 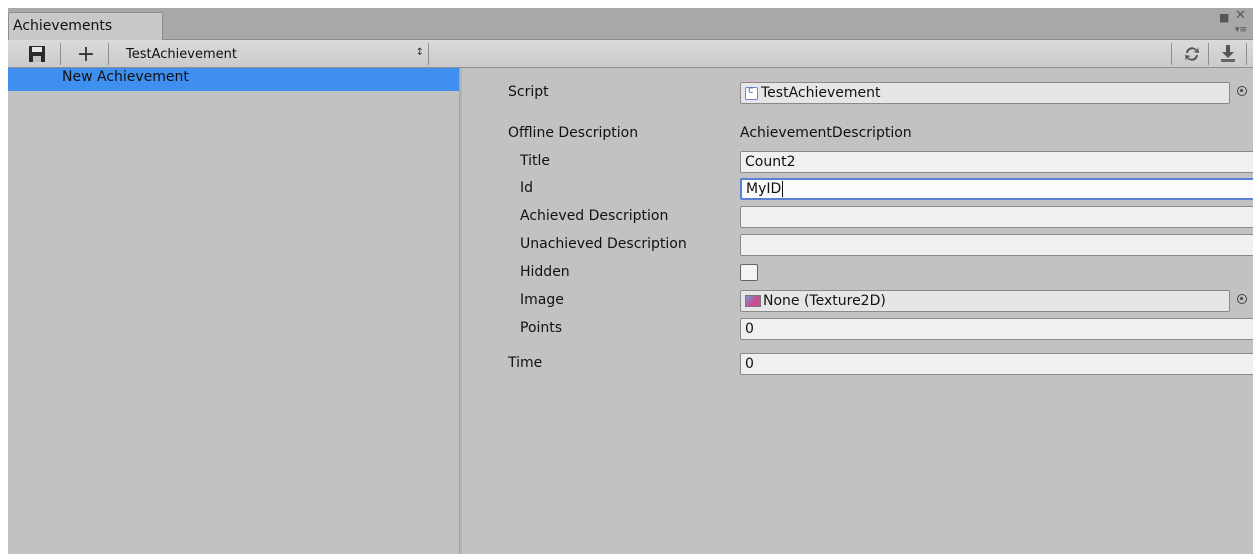 I want to click on close-icon: ✕, so click(x=1240, y=15).